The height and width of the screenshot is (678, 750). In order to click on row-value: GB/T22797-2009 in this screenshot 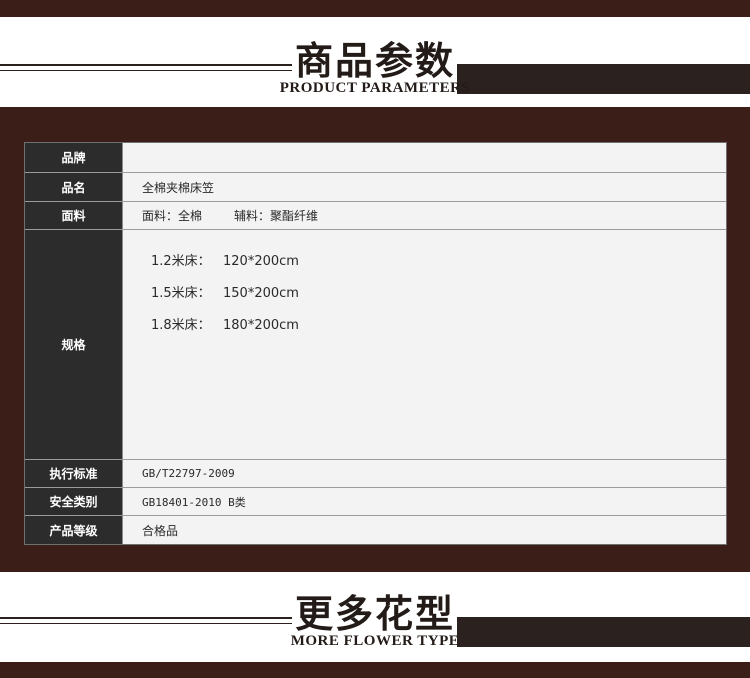, I will do `click(188, 473)`.